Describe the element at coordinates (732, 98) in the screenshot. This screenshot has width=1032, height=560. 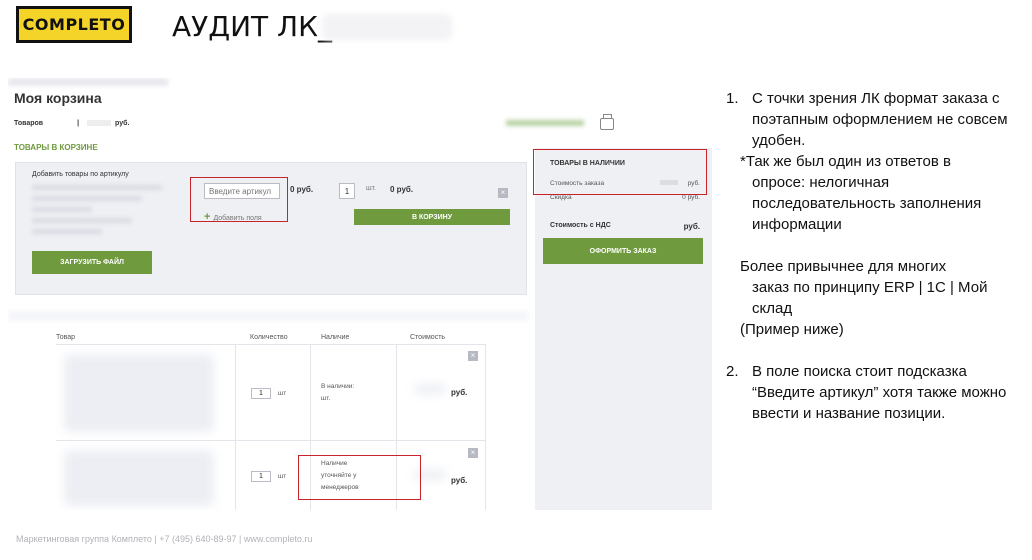
I see `note-1-number: 1.` at that location.